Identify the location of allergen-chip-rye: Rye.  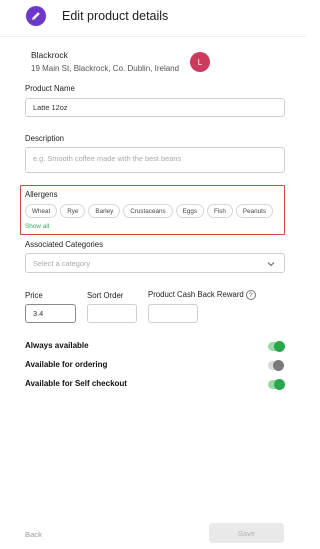
(73, 211).